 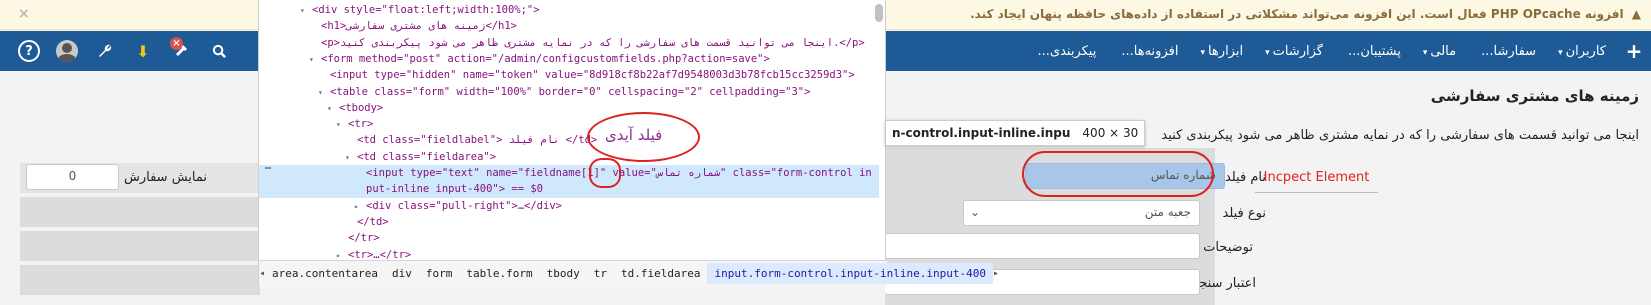 I want to click on wrench-button, so click(x=105, y=51).